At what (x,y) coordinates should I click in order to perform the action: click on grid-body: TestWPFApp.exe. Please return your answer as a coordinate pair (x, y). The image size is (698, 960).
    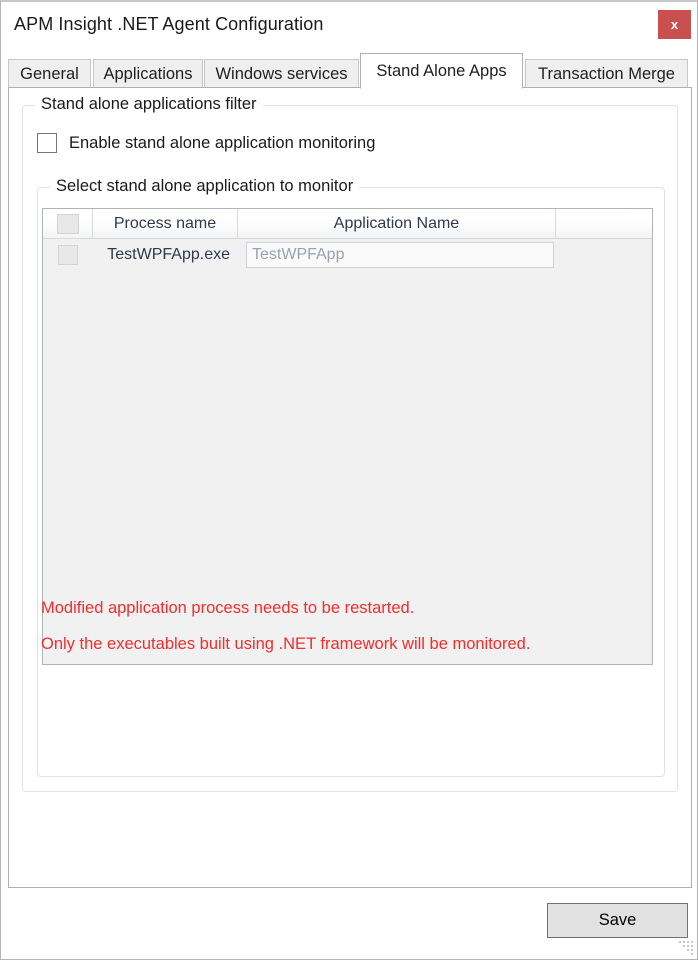
    Looking at the image, I should click on (347, 255).